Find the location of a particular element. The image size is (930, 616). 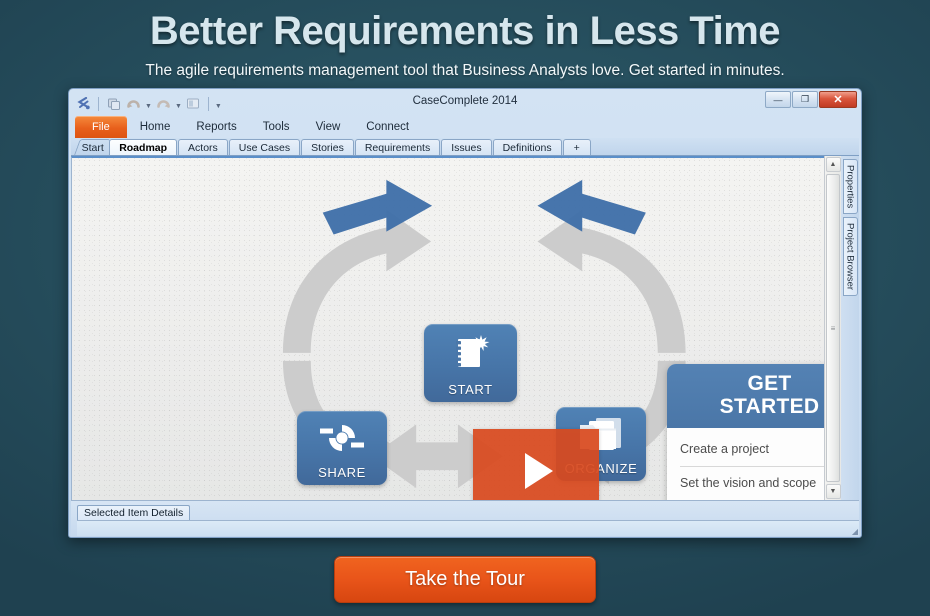

tab-roadmap: Roadmap is located at coordinates (143, 147).